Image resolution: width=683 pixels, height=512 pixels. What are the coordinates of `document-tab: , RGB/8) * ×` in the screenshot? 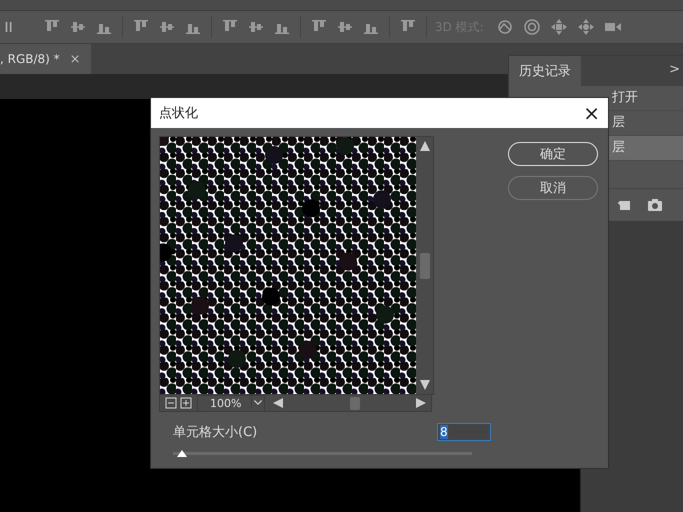 It's located at (45, 59).